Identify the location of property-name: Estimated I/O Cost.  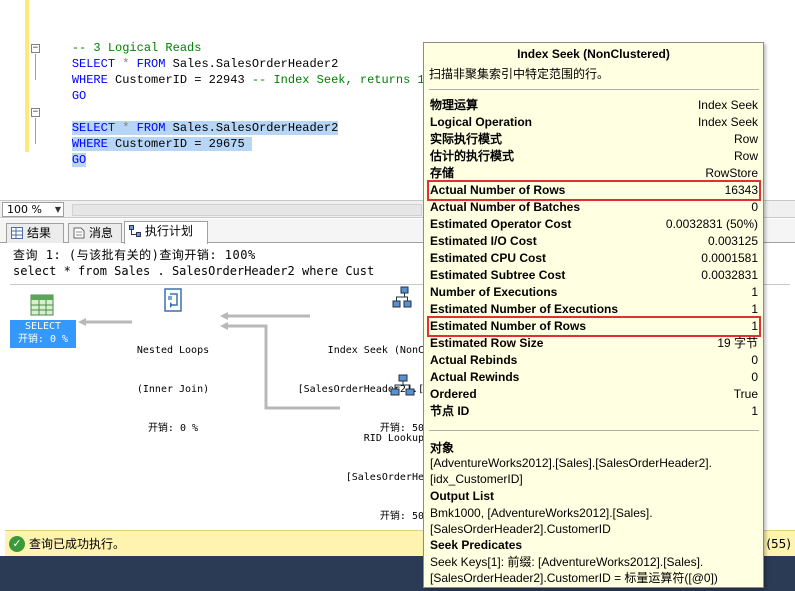
(483, 241).